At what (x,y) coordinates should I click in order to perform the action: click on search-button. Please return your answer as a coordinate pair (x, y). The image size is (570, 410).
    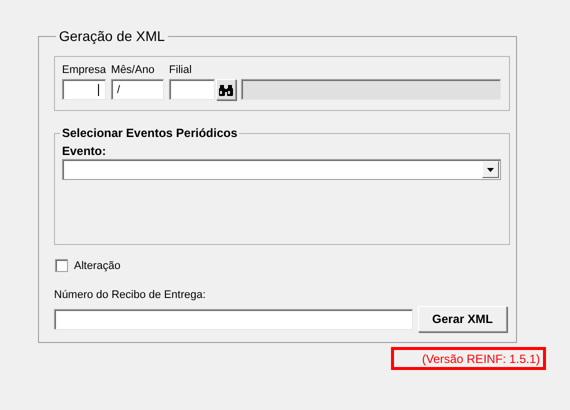
    Looking at the image, I should click on (226, 89).